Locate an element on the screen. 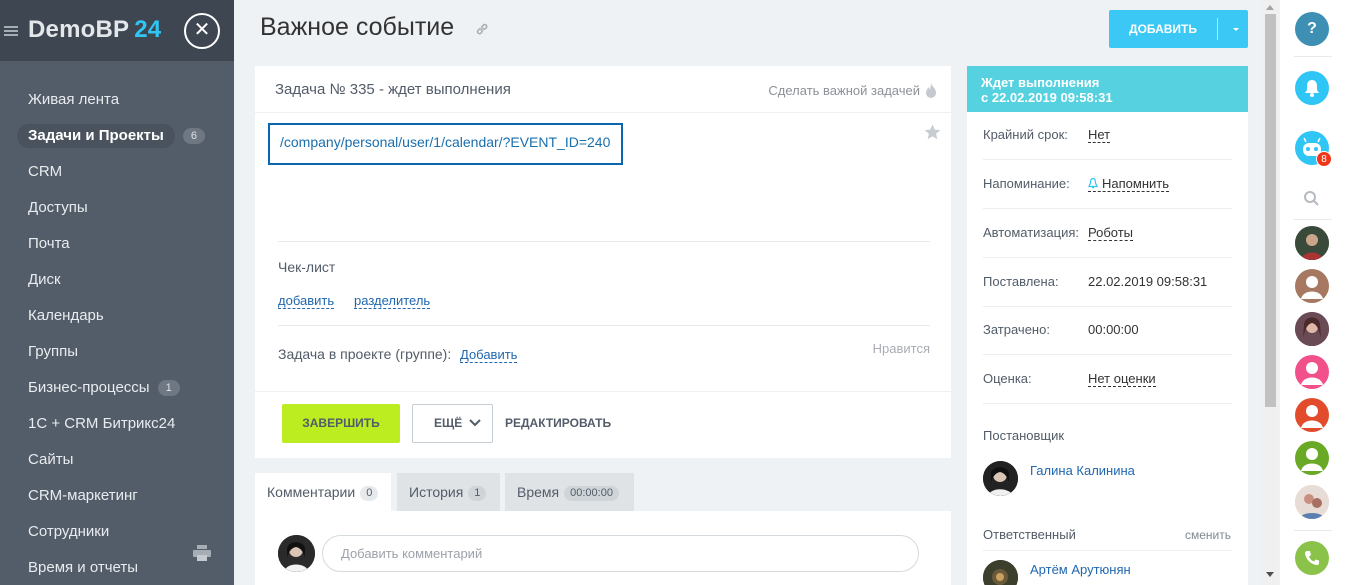 This screenshot has height=585, width=1355. sidebar-item-access: Доступы is located at coordinates (117, 208).